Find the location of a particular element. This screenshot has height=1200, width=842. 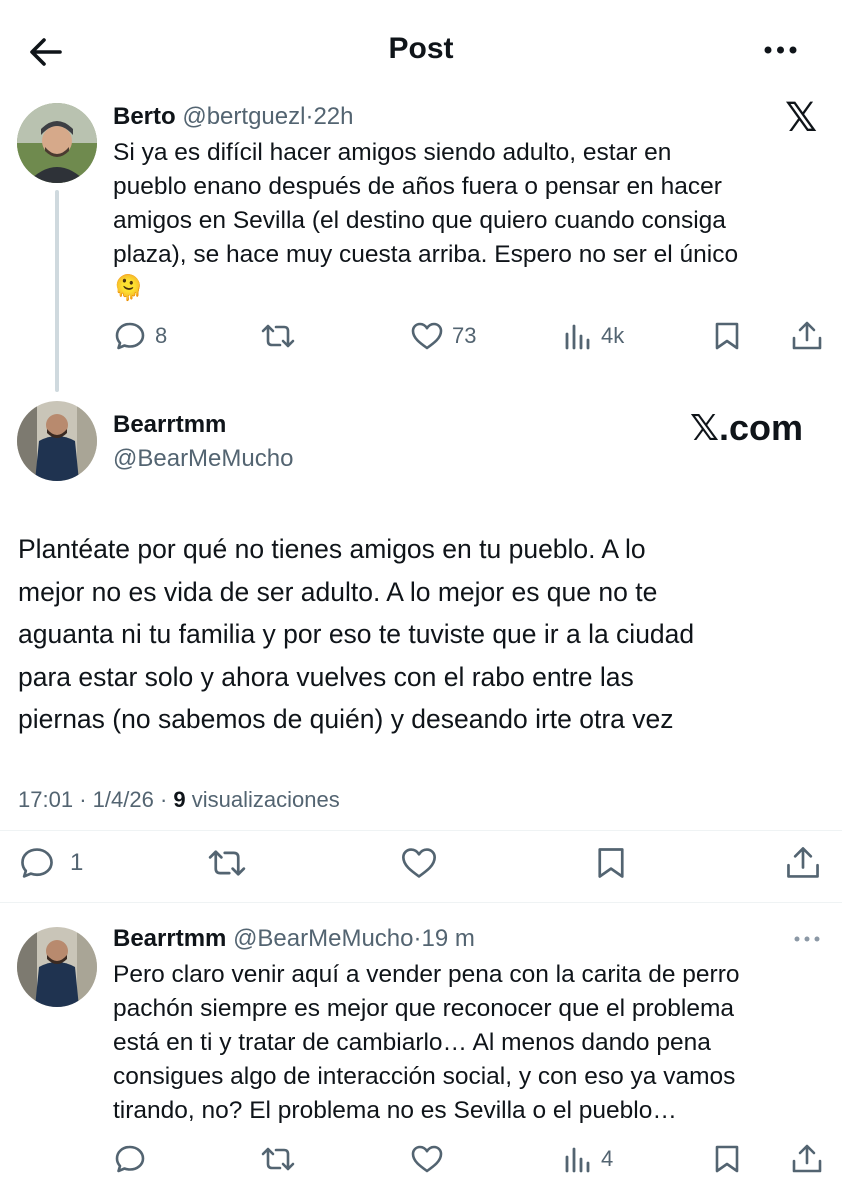

views-button: 4 is located at coordinates (588, 1159).